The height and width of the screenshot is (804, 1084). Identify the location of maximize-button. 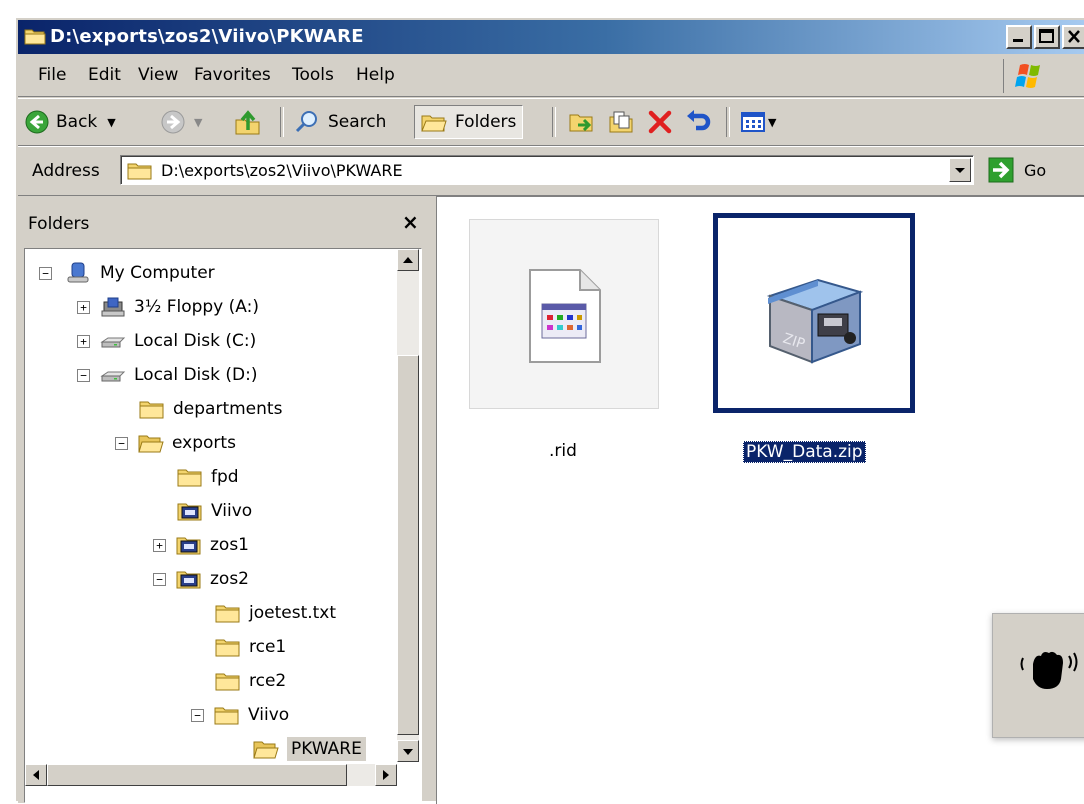
(1047, 37).